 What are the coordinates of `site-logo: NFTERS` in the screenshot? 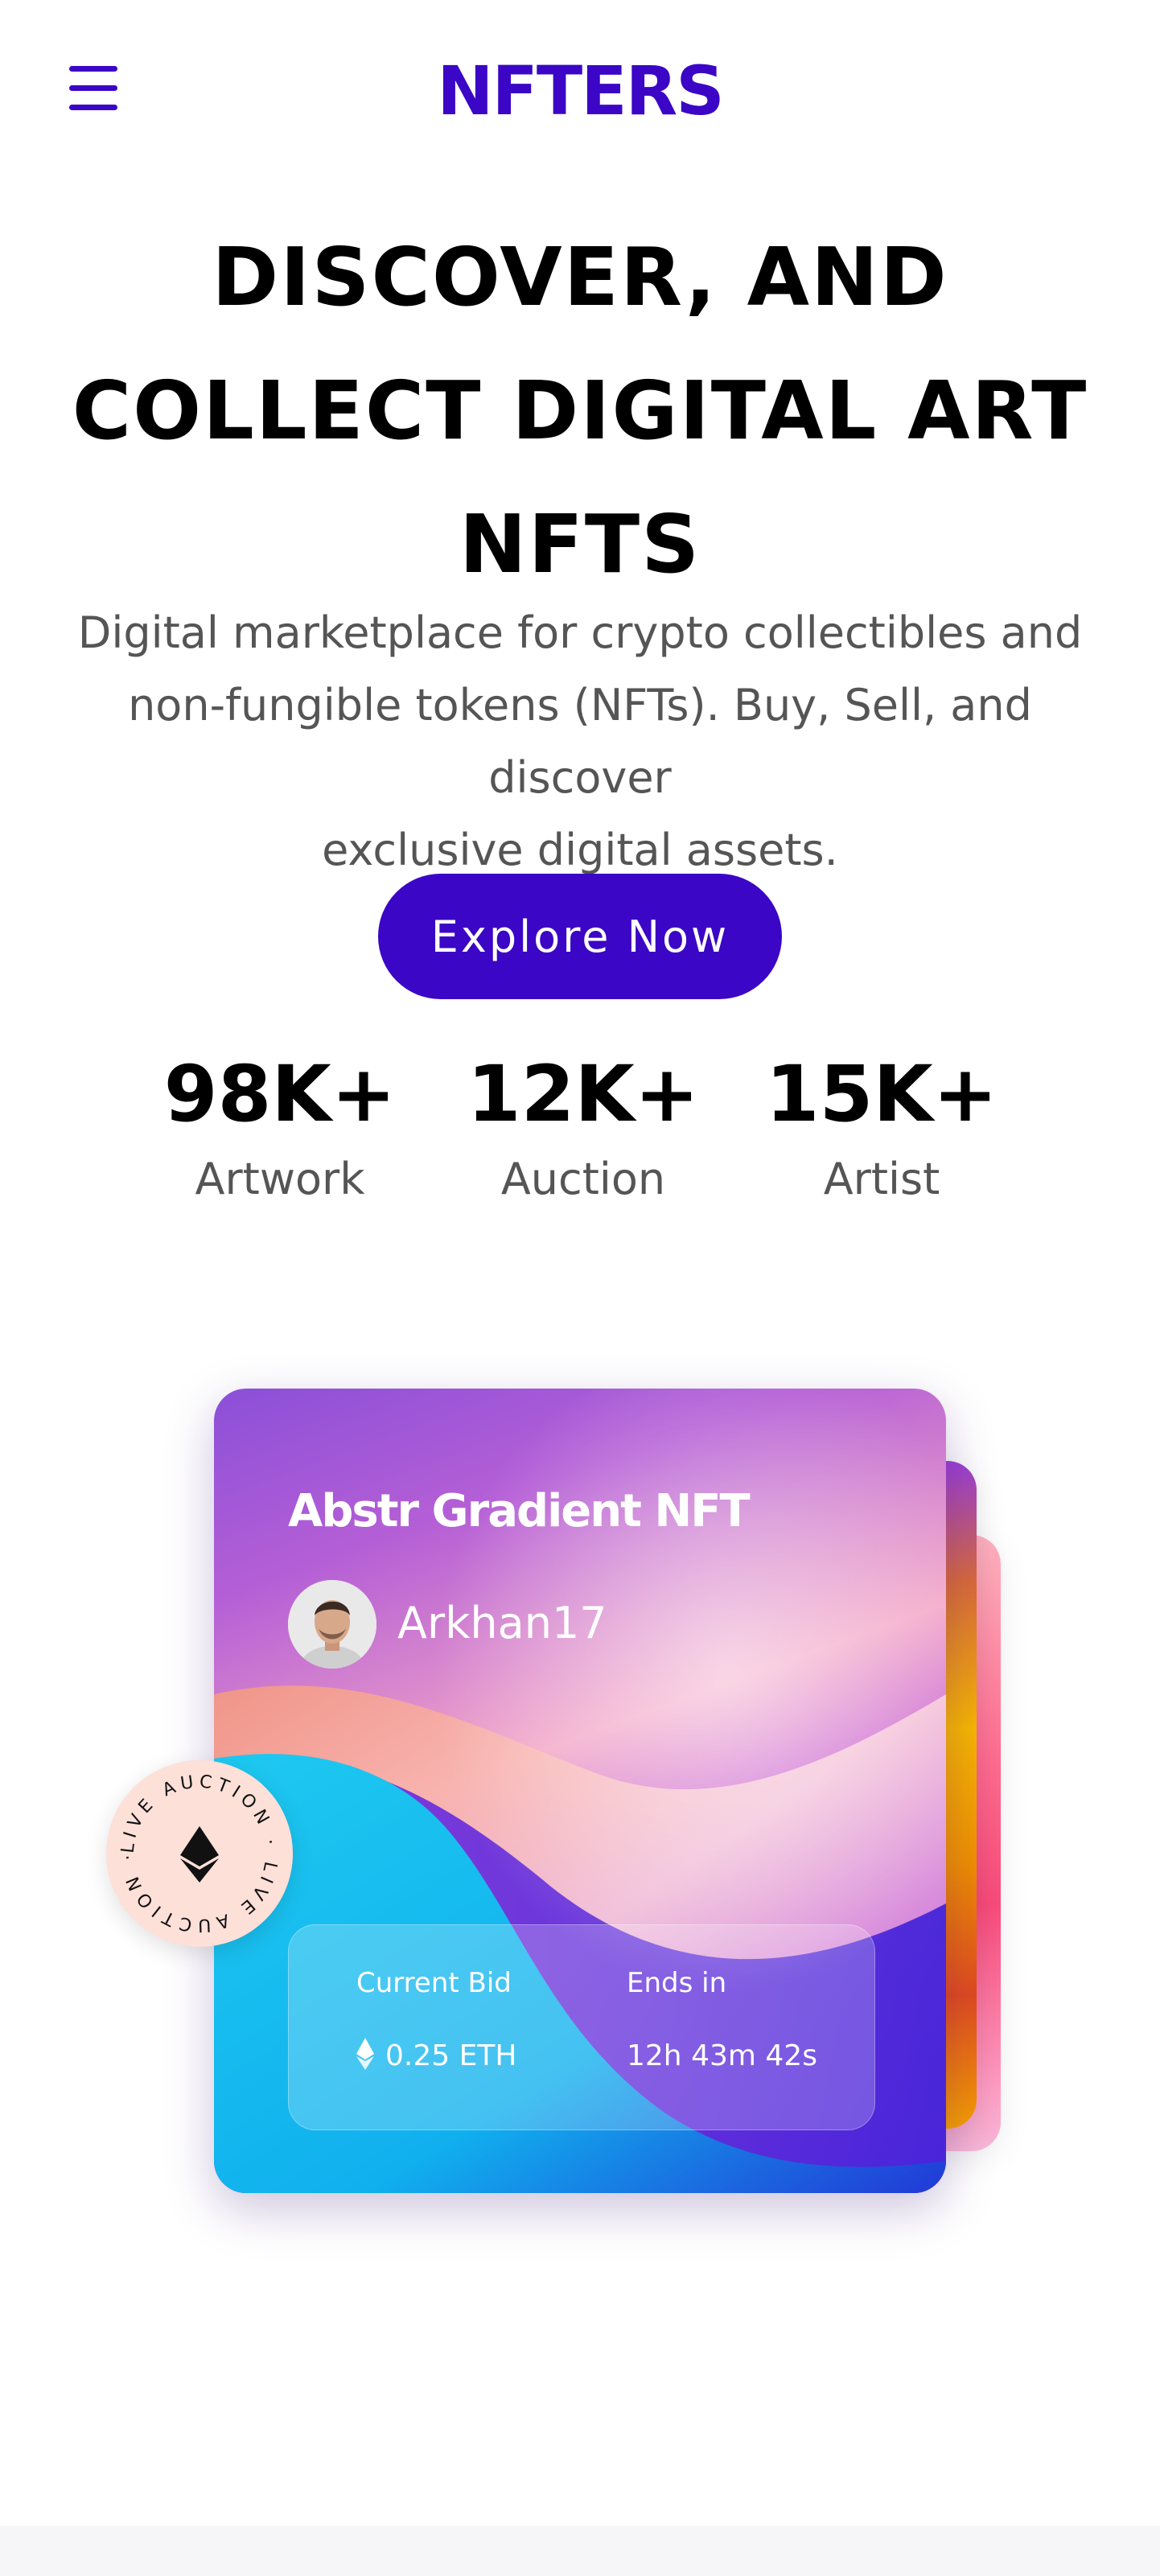 It's located at (580, 91).